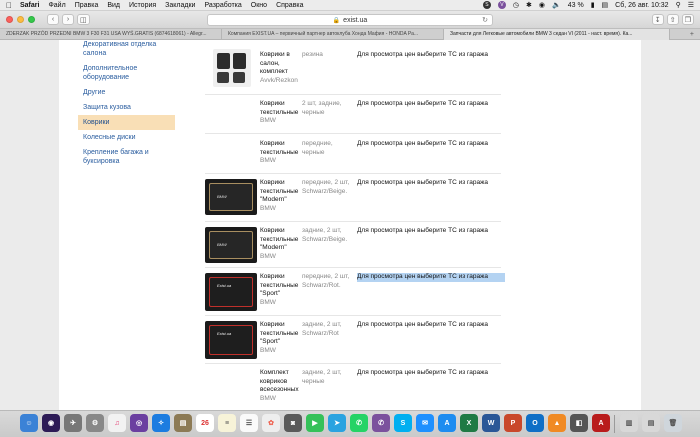 This screenshot has width=700, height=437. What do you see at coordinates (126, 50) in the screenshot?
I see `category-decorative-trim: Декоративная отделка салона` at bounding box center [126, 50].